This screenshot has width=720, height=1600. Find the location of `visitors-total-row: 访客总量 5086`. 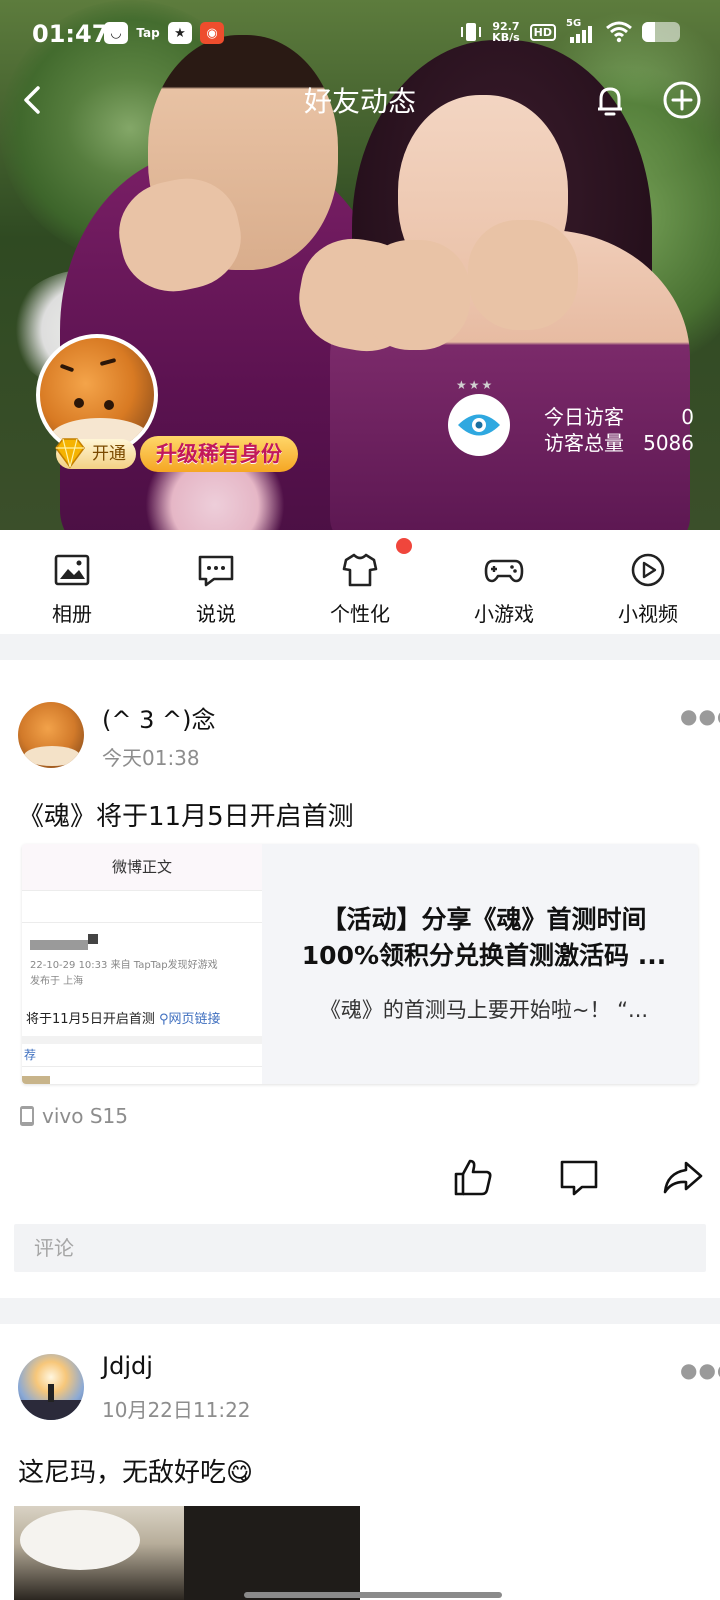

visitors-total-row: 访客总量 5086 is located at coordinates (619, 443).